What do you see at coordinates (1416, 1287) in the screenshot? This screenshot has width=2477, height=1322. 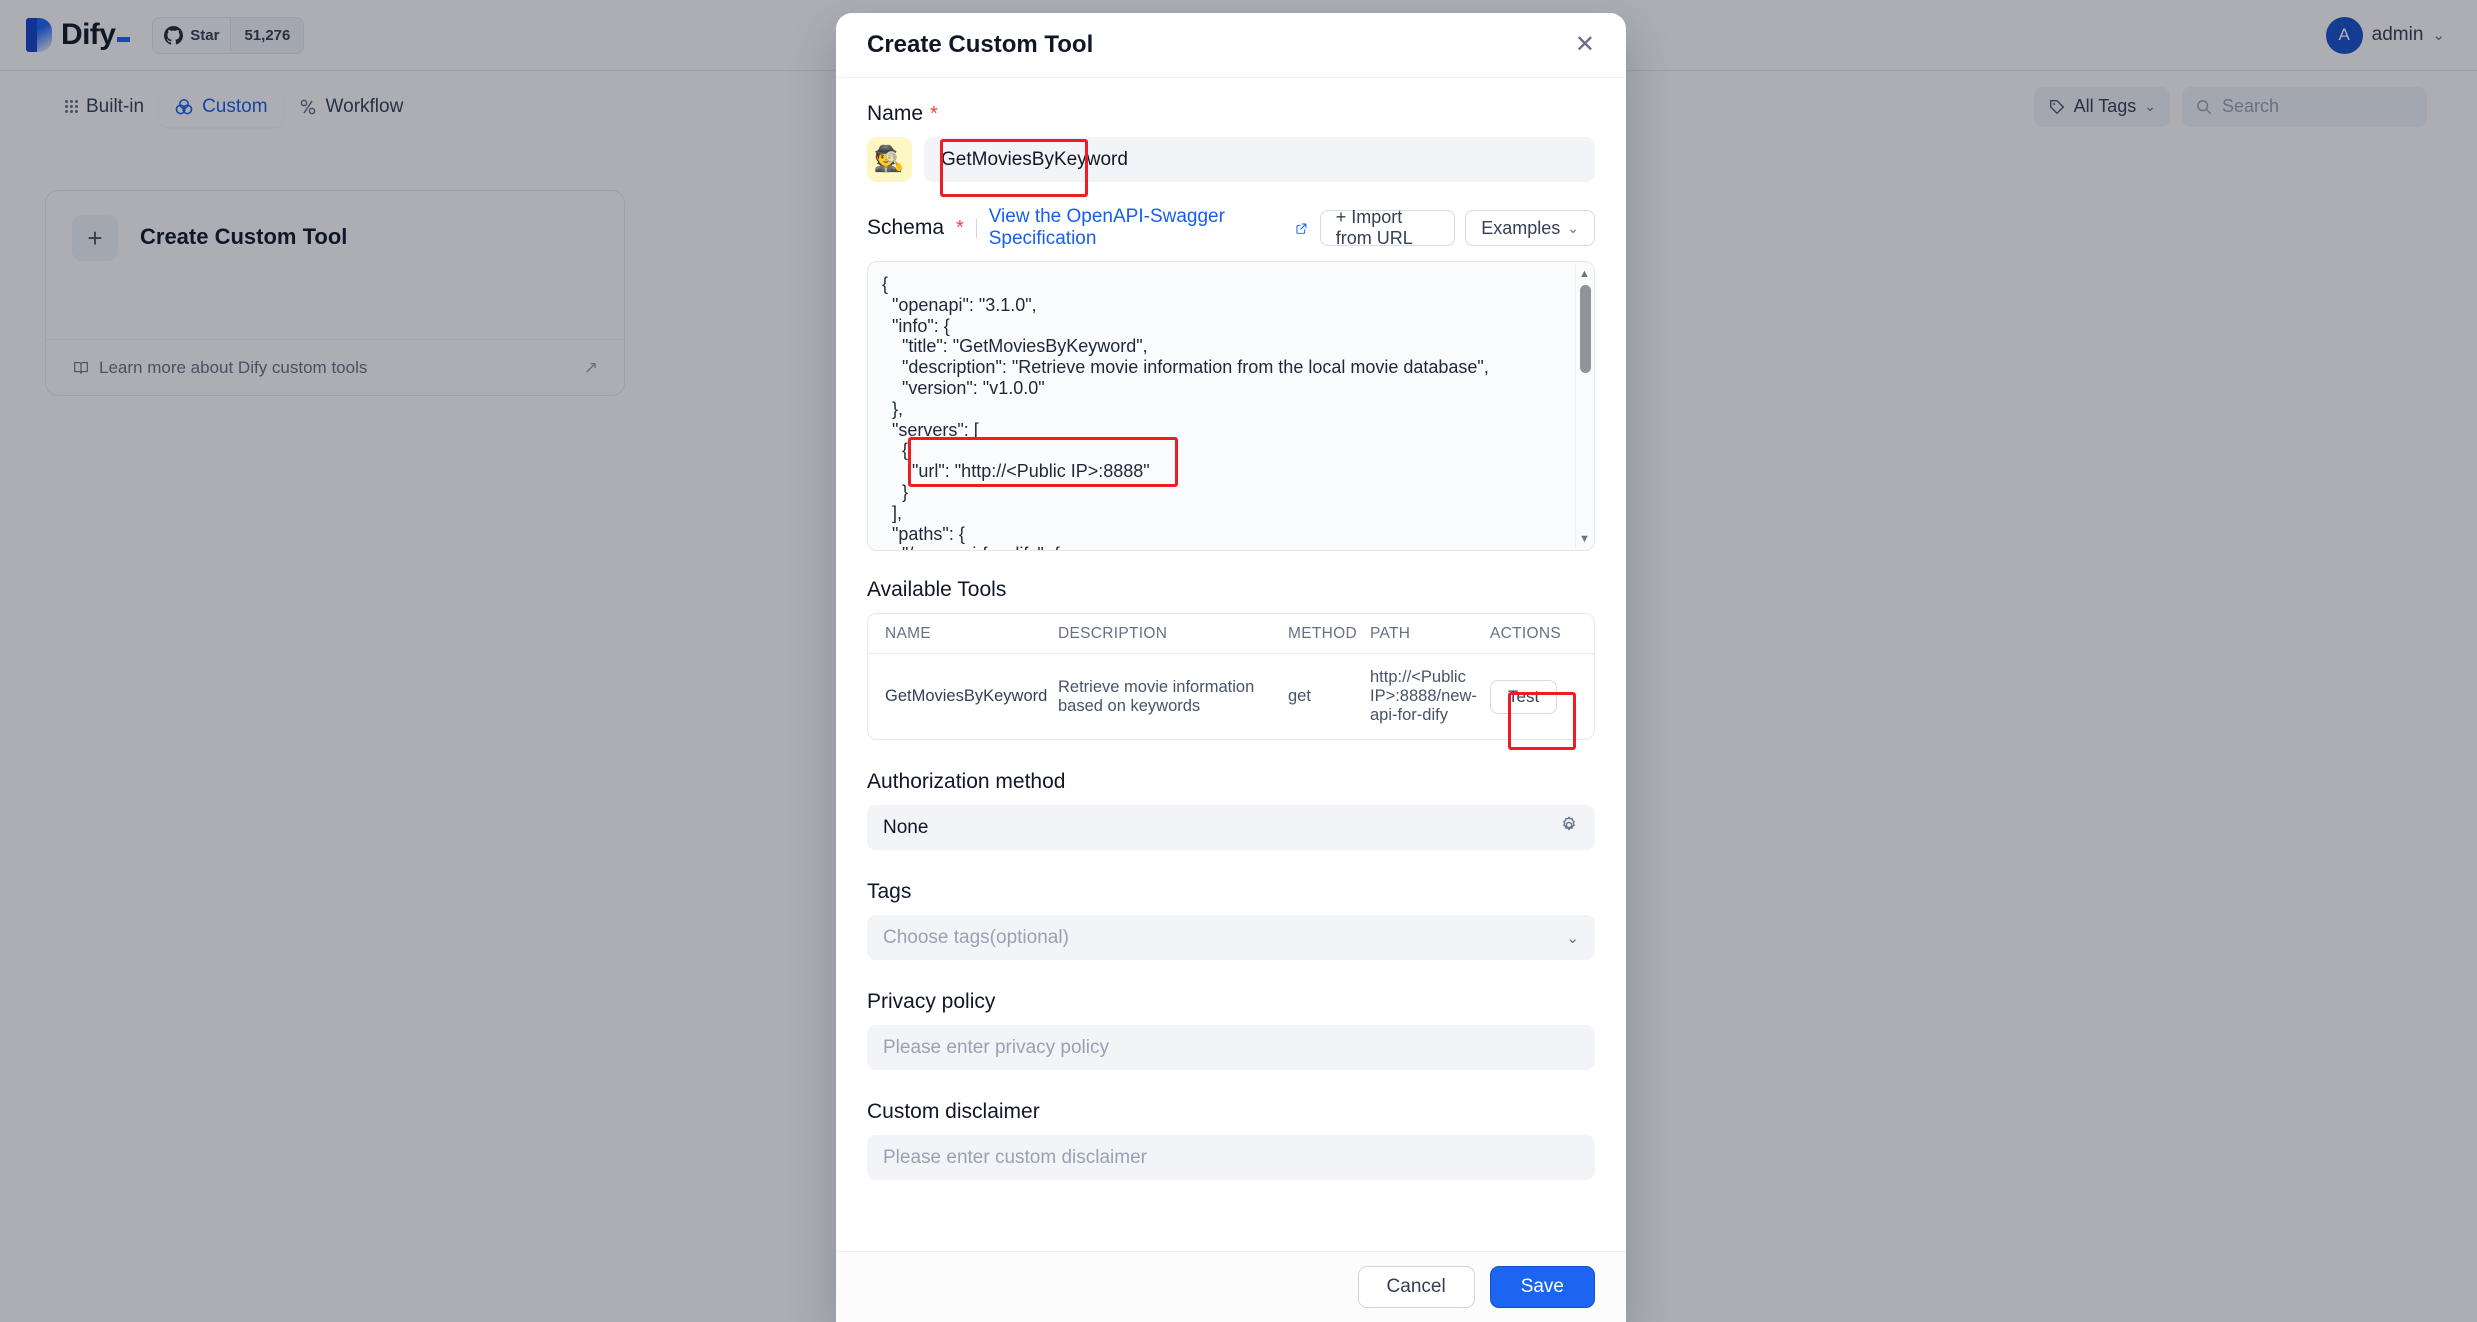 I see `cancel-button: Cancel` at bounding box center [1416, 1287].